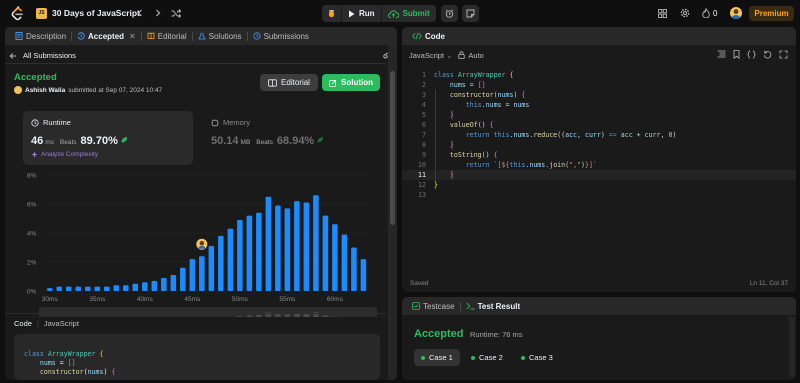 The height and width of the screenshot is (383, 800). What do you see at coordinates (32, 263) in the screenshot?
I see `y-tick-label: 2%` at bounding box center [32, 263].